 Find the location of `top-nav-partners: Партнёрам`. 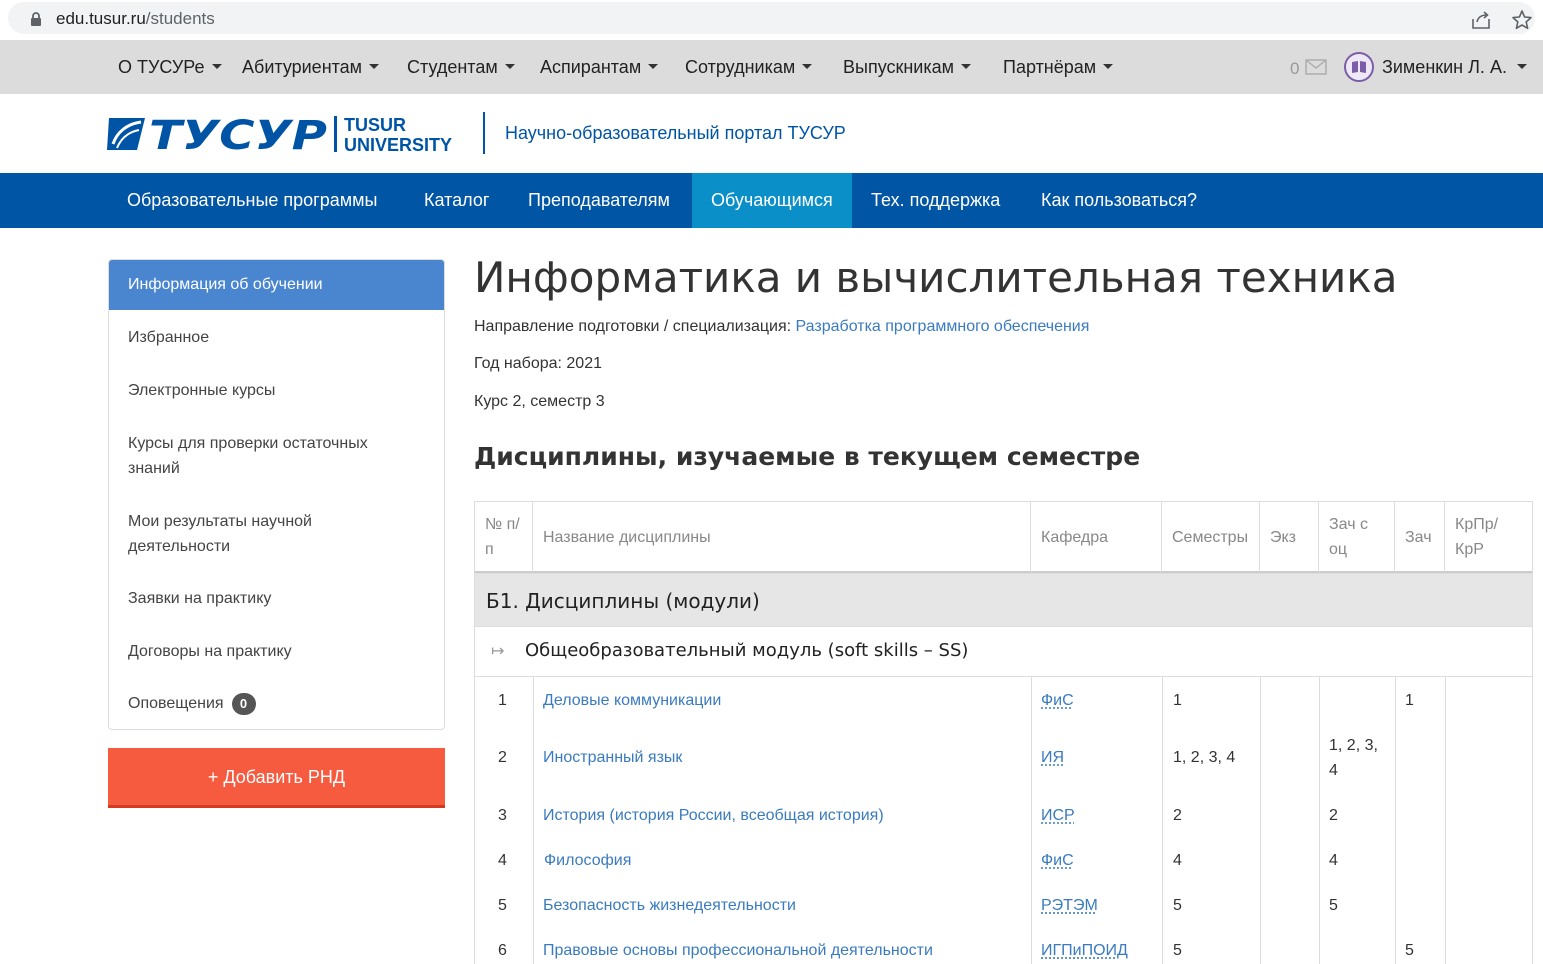

top-nav-partners: Партнёрам is located at coordinates (1058, 67).